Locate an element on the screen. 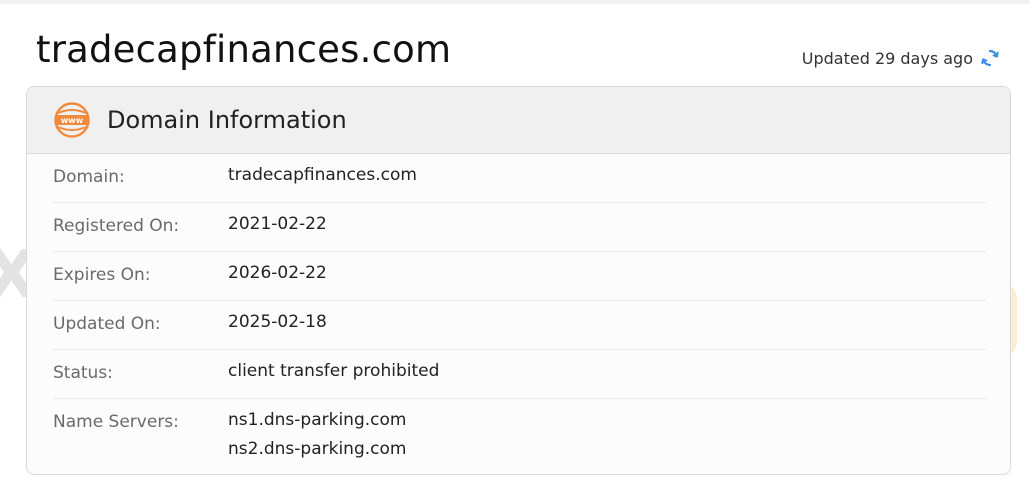 Image resolution: width=1029 pixels, height=489 pixels. row-value: 2025-02-18 is located at coordinates (277, 322).